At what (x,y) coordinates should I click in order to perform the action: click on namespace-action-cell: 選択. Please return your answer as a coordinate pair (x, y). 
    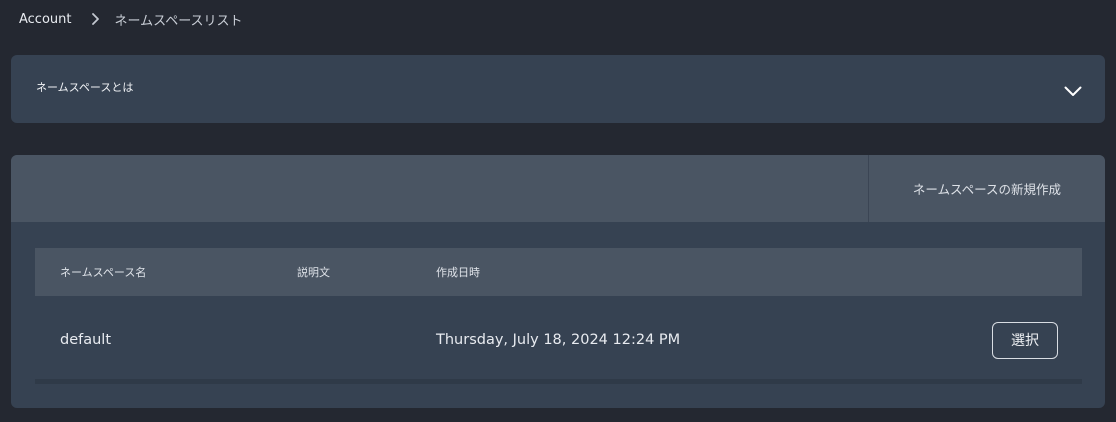
    Looking at the image, I should click on (1025, 340).